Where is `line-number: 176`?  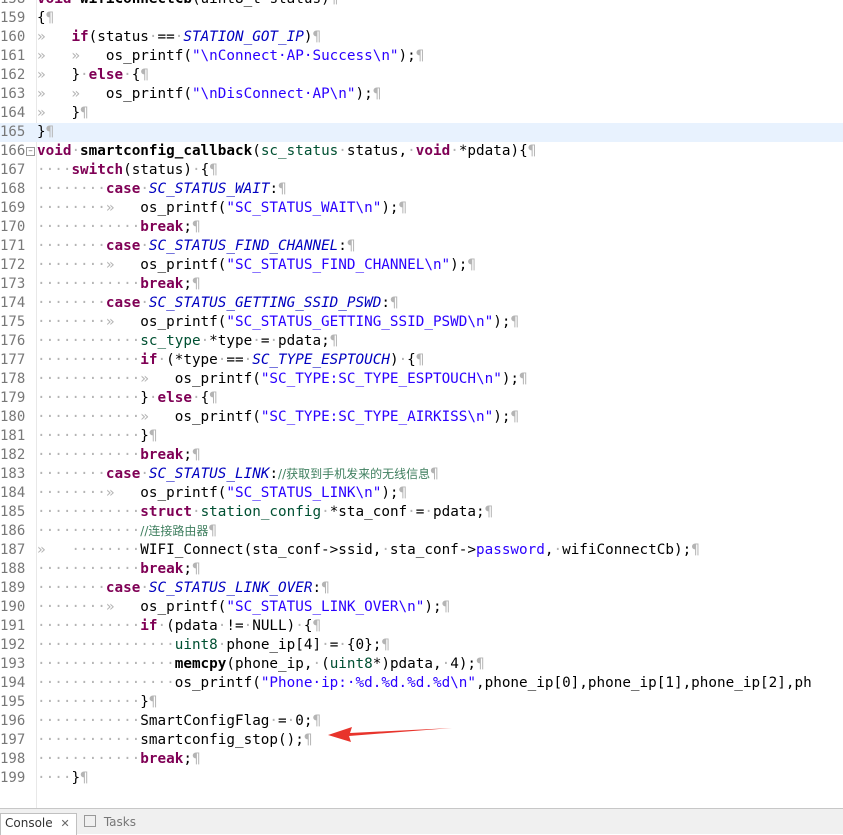
line-number: 176 is located at coordinates (13, 341).